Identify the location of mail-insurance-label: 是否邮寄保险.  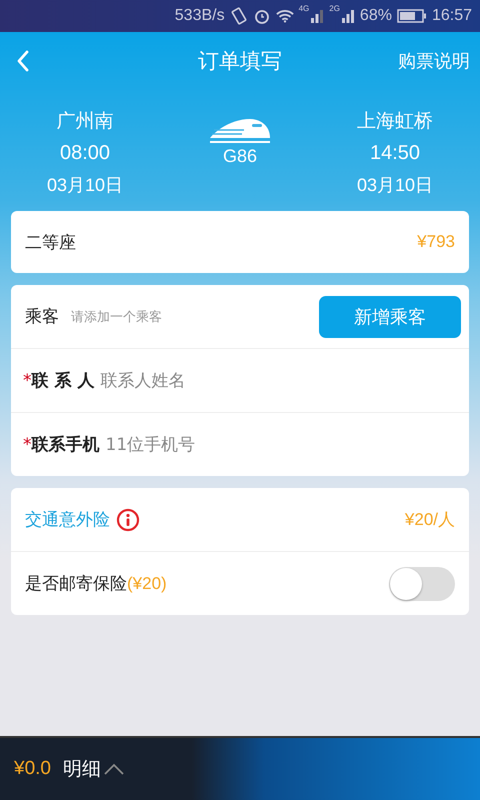
(76, 584).